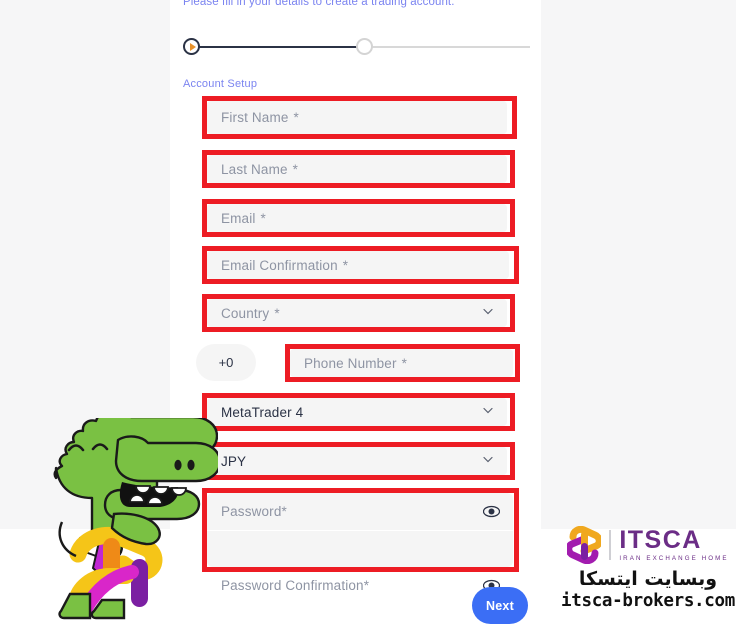 The image size is (736, 624). I want to click on password-required: *, so click(284, 511).